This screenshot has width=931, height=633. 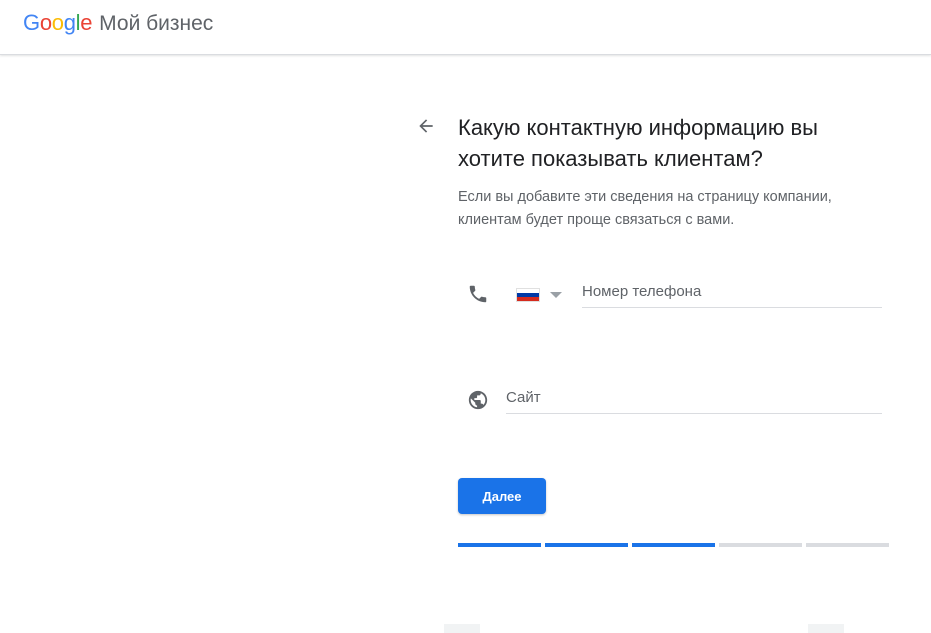 I want to click on website-input, so click(x=694, y=400).